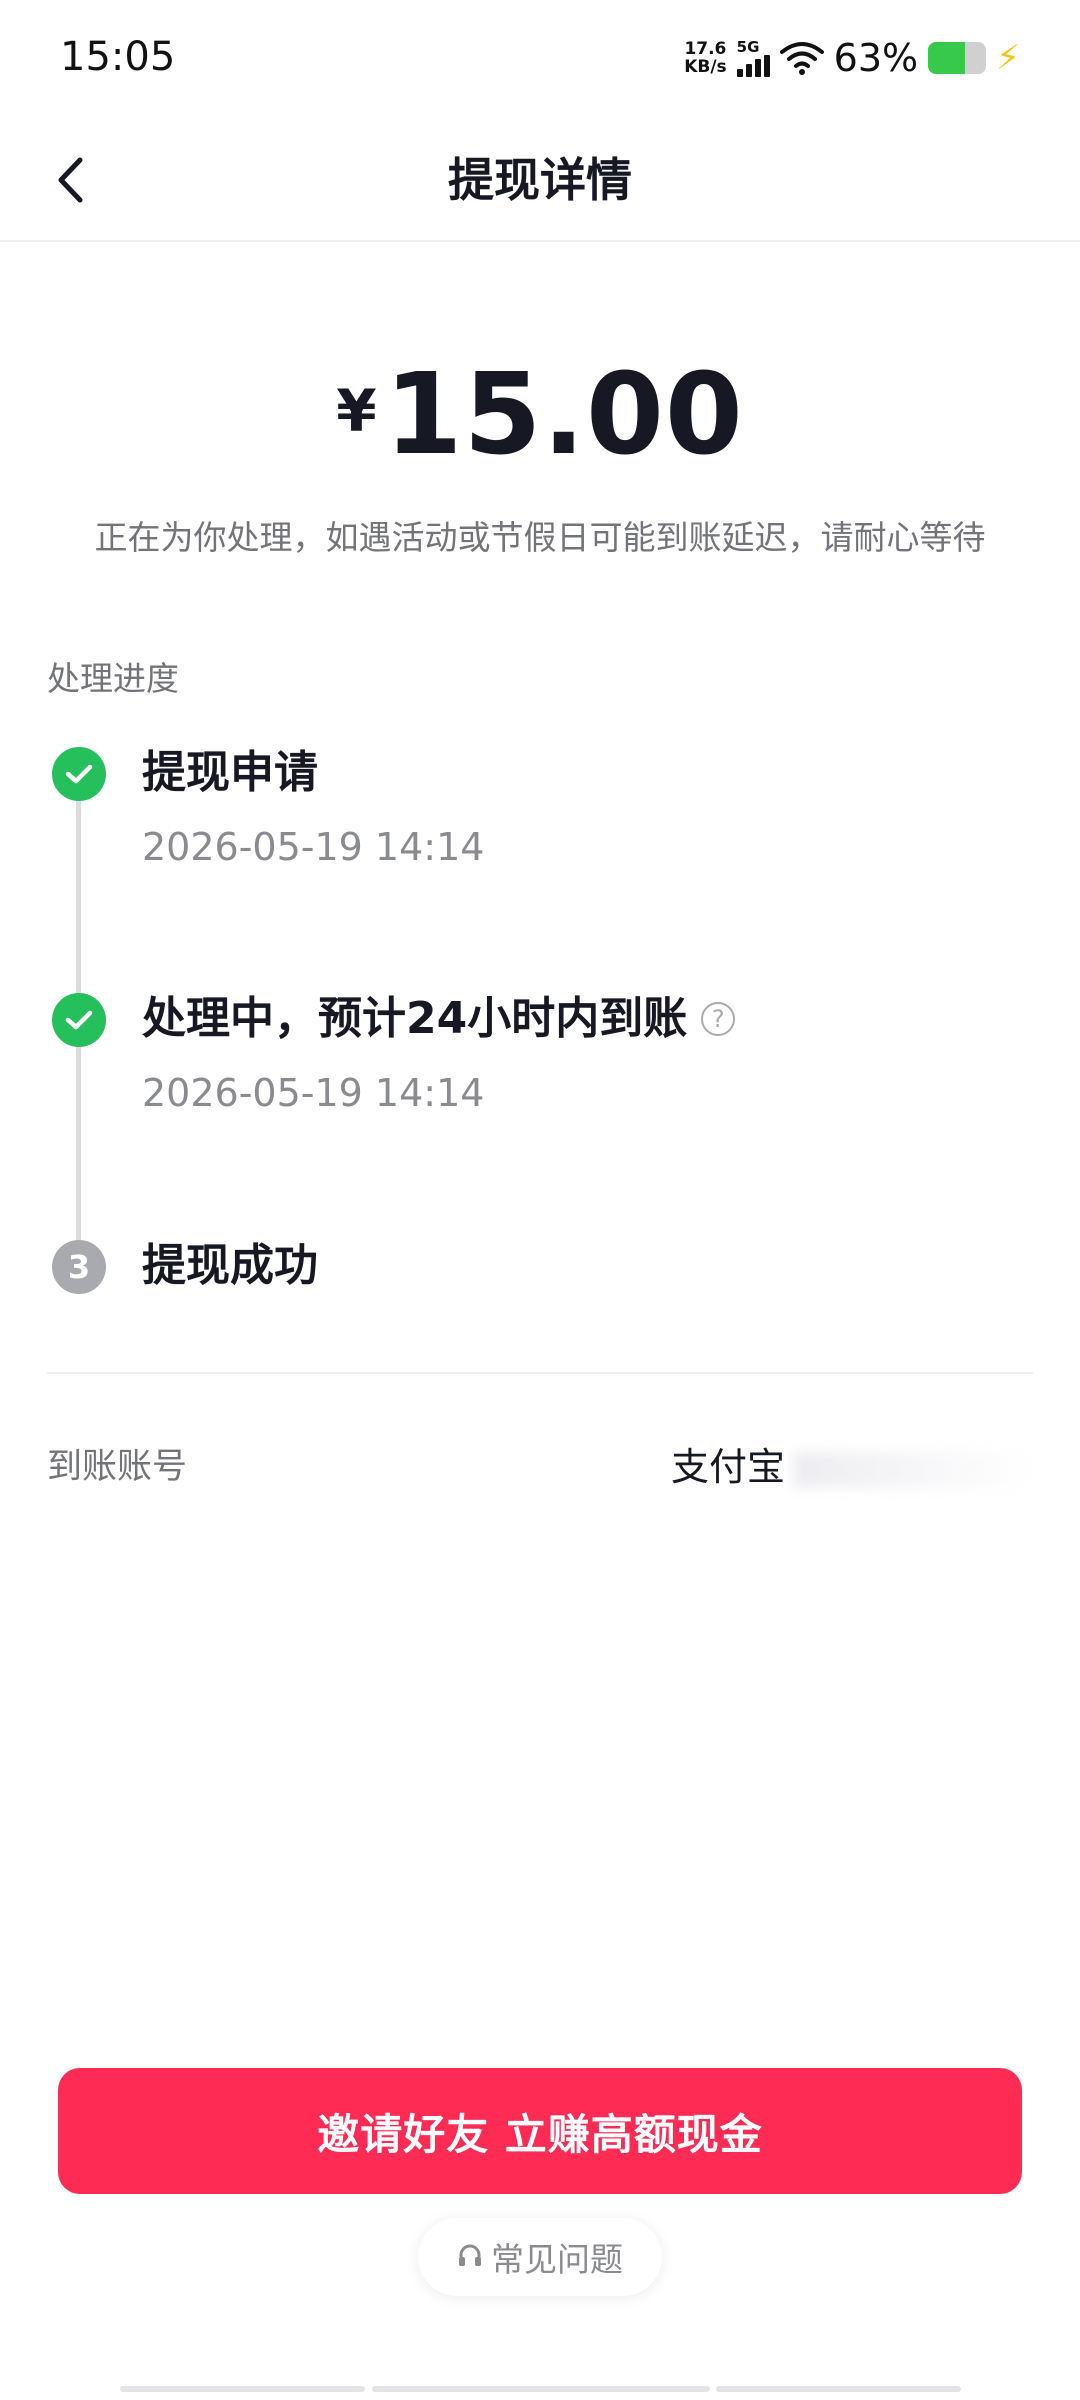 Image resolution: width=1080 pixels, height=2400 pixels. Describe the element at coordinates (415, 1018) in the screenshot. I see `step-title: 处理中，预计24小时内到账` at that location.